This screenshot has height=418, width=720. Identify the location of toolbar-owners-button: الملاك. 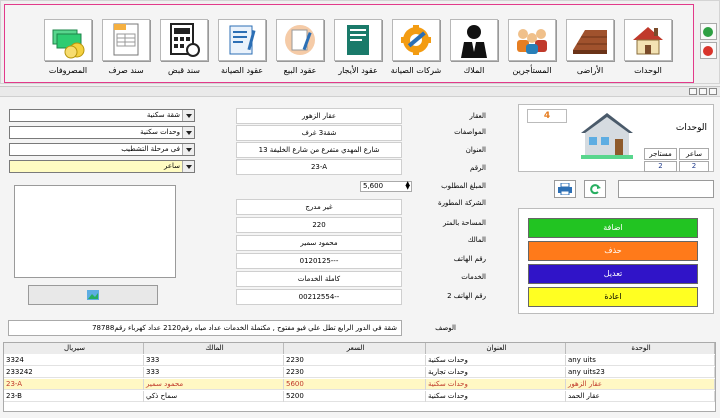
(474, 50).